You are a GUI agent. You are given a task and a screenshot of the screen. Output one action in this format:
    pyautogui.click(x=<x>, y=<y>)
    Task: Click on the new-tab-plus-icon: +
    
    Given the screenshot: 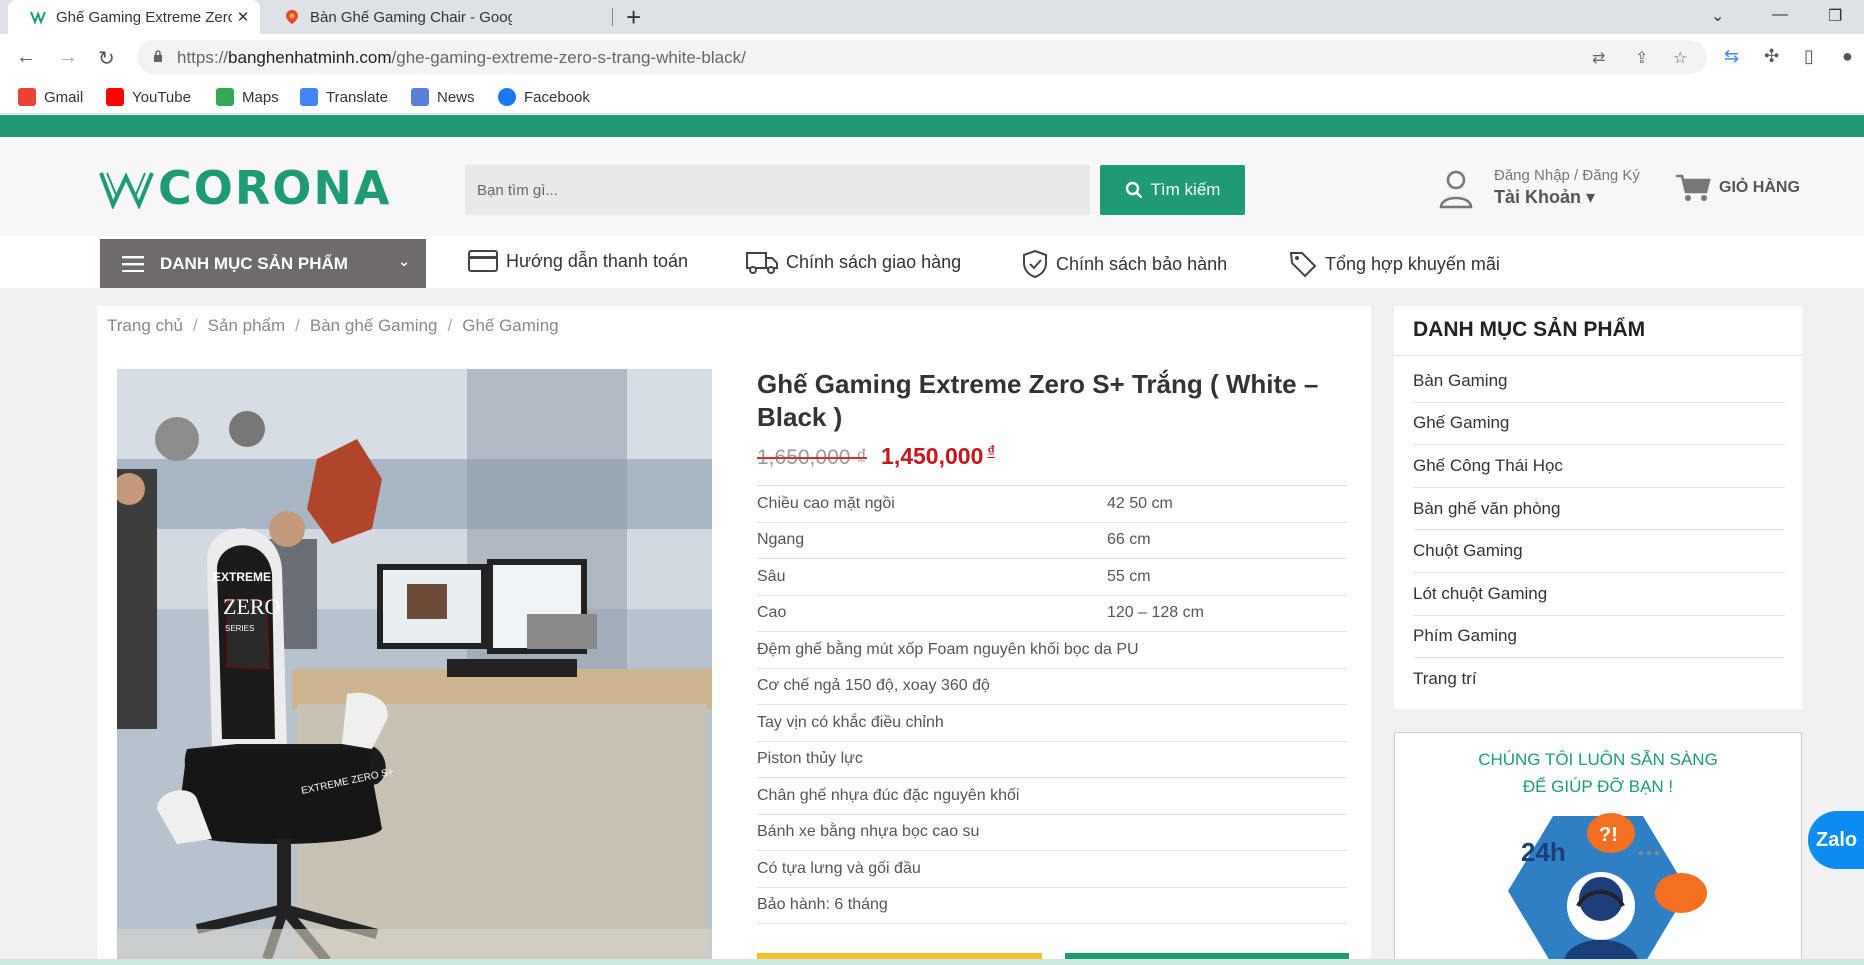 What is the action you would take?
    pyautogui.click(x=633, y=17)
    